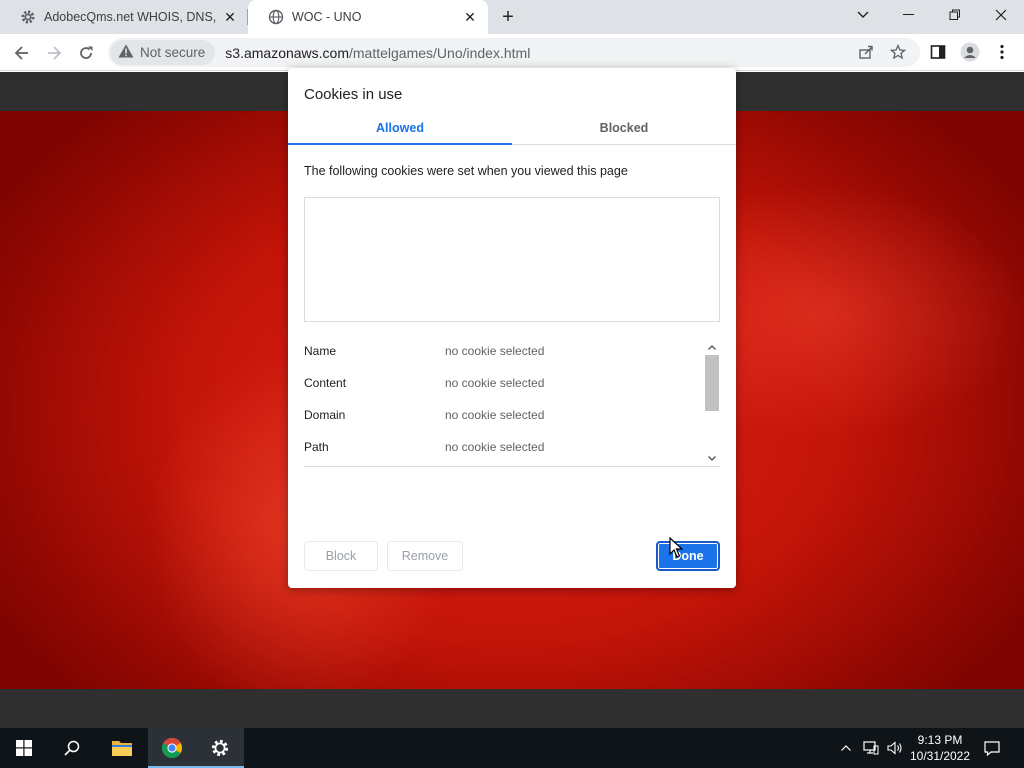 Image resolution: width=1024 pixels, height=768 pixels. What do you see at coordinates (512, 748) in the screenshot?
I see `windows-taskbar: 9:13 PM 10/31/2022` at bounding box center [512, 748].